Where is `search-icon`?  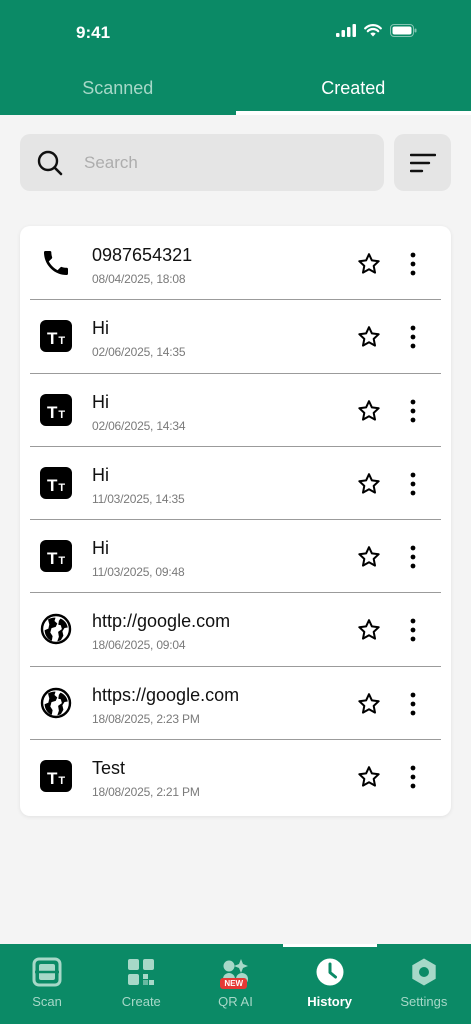 search-icon is located at coordinates (50, 162).